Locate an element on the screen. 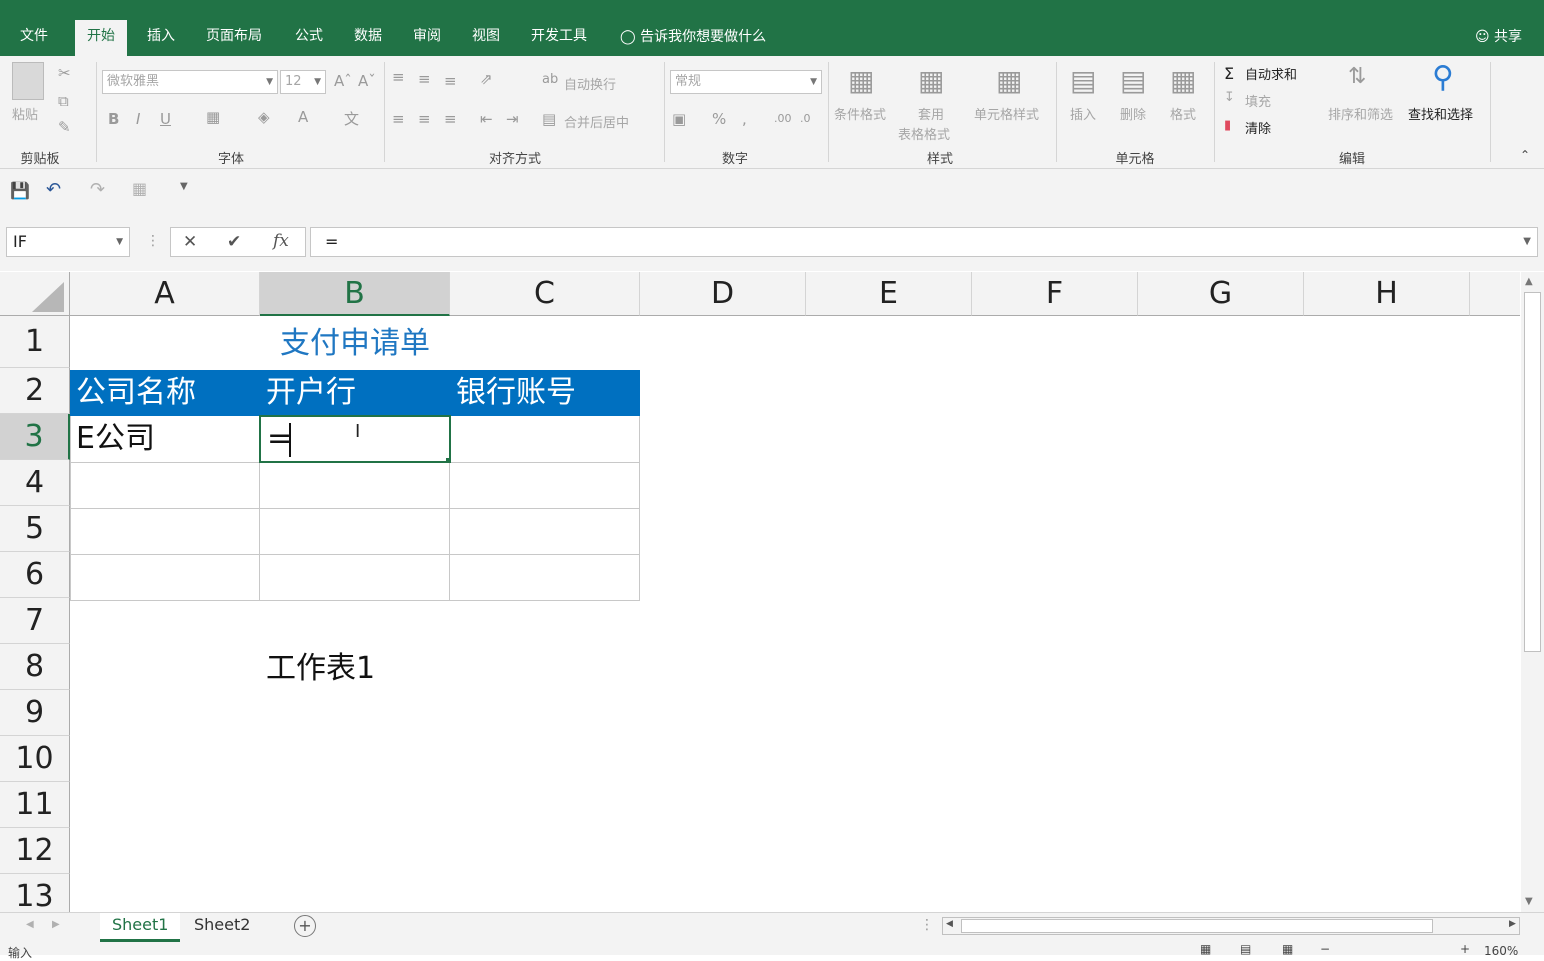  autosum-button: 自动求和 is located at coordinates (1271, 73).